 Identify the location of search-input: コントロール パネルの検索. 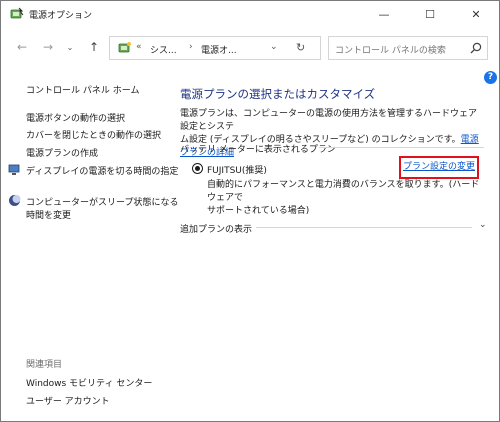
(408, 48).